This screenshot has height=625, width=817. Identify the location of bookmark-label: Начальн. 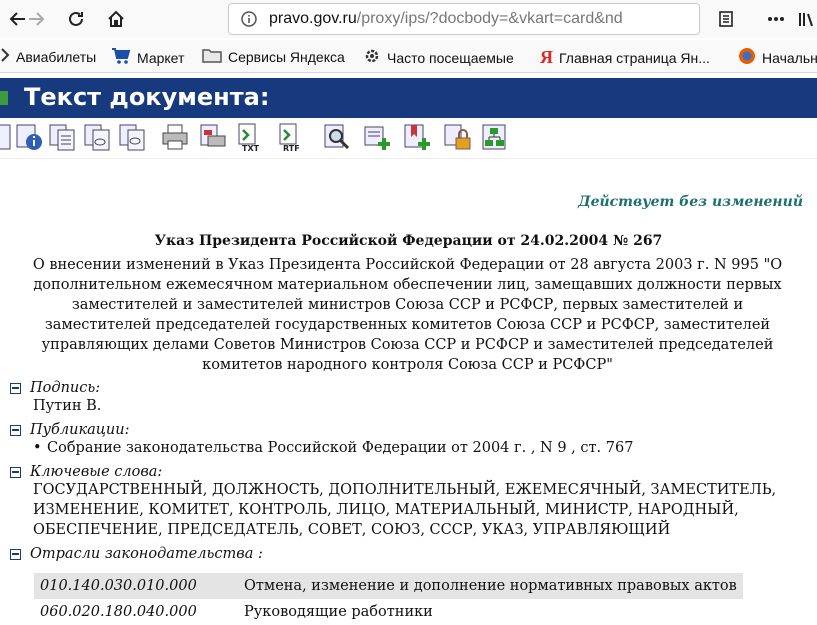
(789, 57).